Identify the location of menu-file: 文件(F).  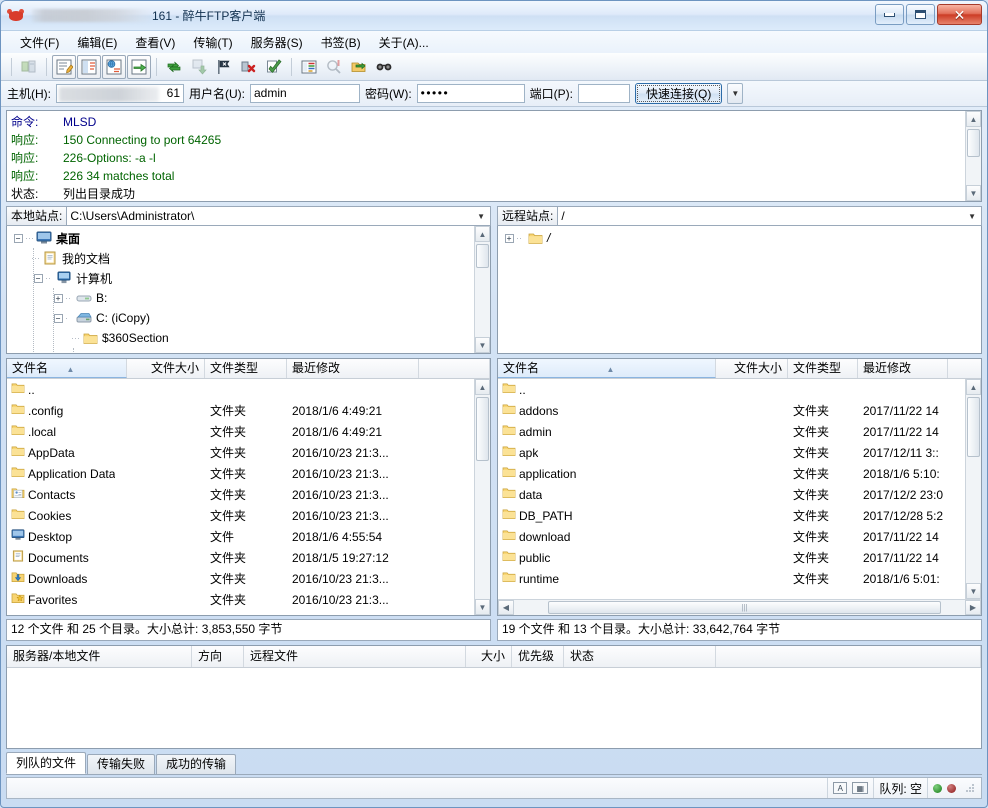
(39, 42).